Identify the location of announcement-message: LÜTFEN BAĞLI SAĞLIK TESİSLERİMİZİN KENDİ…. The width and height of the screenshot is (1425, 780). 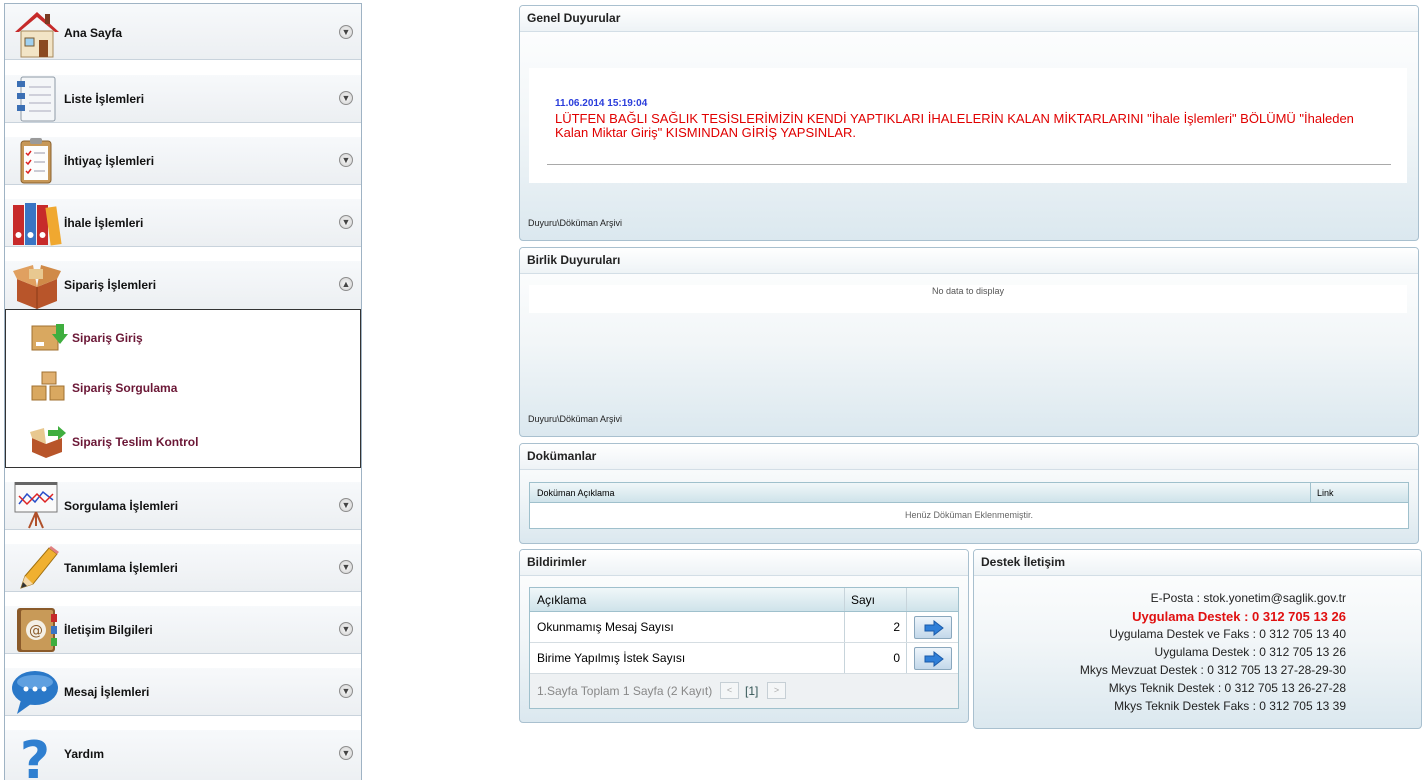
(954, 125).